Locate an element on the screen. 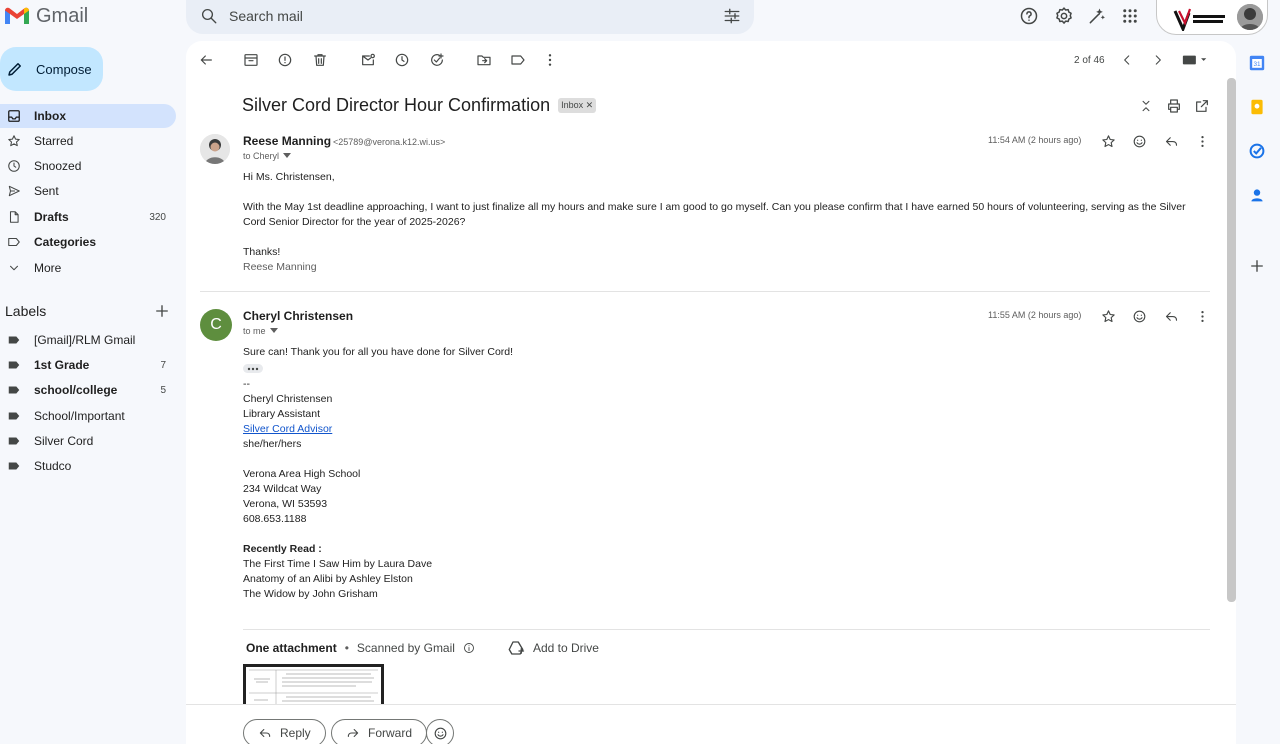  sidebar-item-count: 320 is located at coordinates (157, 217).